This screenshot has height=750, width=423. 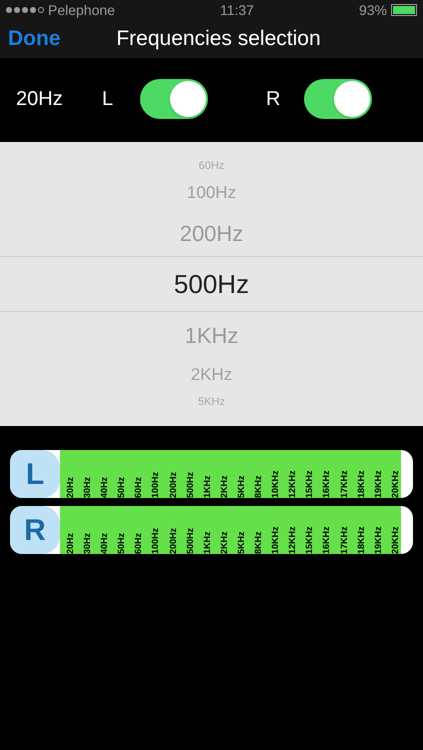 What do you see at coordinates (211, 402) in the screenshot?
I see `picker-option: 5KHz` at bounding box center [211, 402].